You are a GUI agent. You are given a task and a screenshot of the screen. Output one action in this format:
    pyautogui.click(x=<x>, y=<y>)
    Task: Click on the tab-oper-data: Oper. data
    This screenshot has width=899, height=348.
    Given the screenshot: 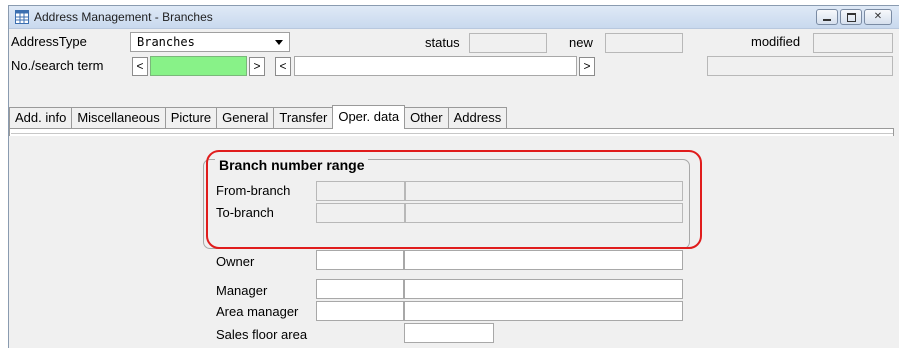 What is the action you would take?
    pyautogui.click(x=369, y=117)
    